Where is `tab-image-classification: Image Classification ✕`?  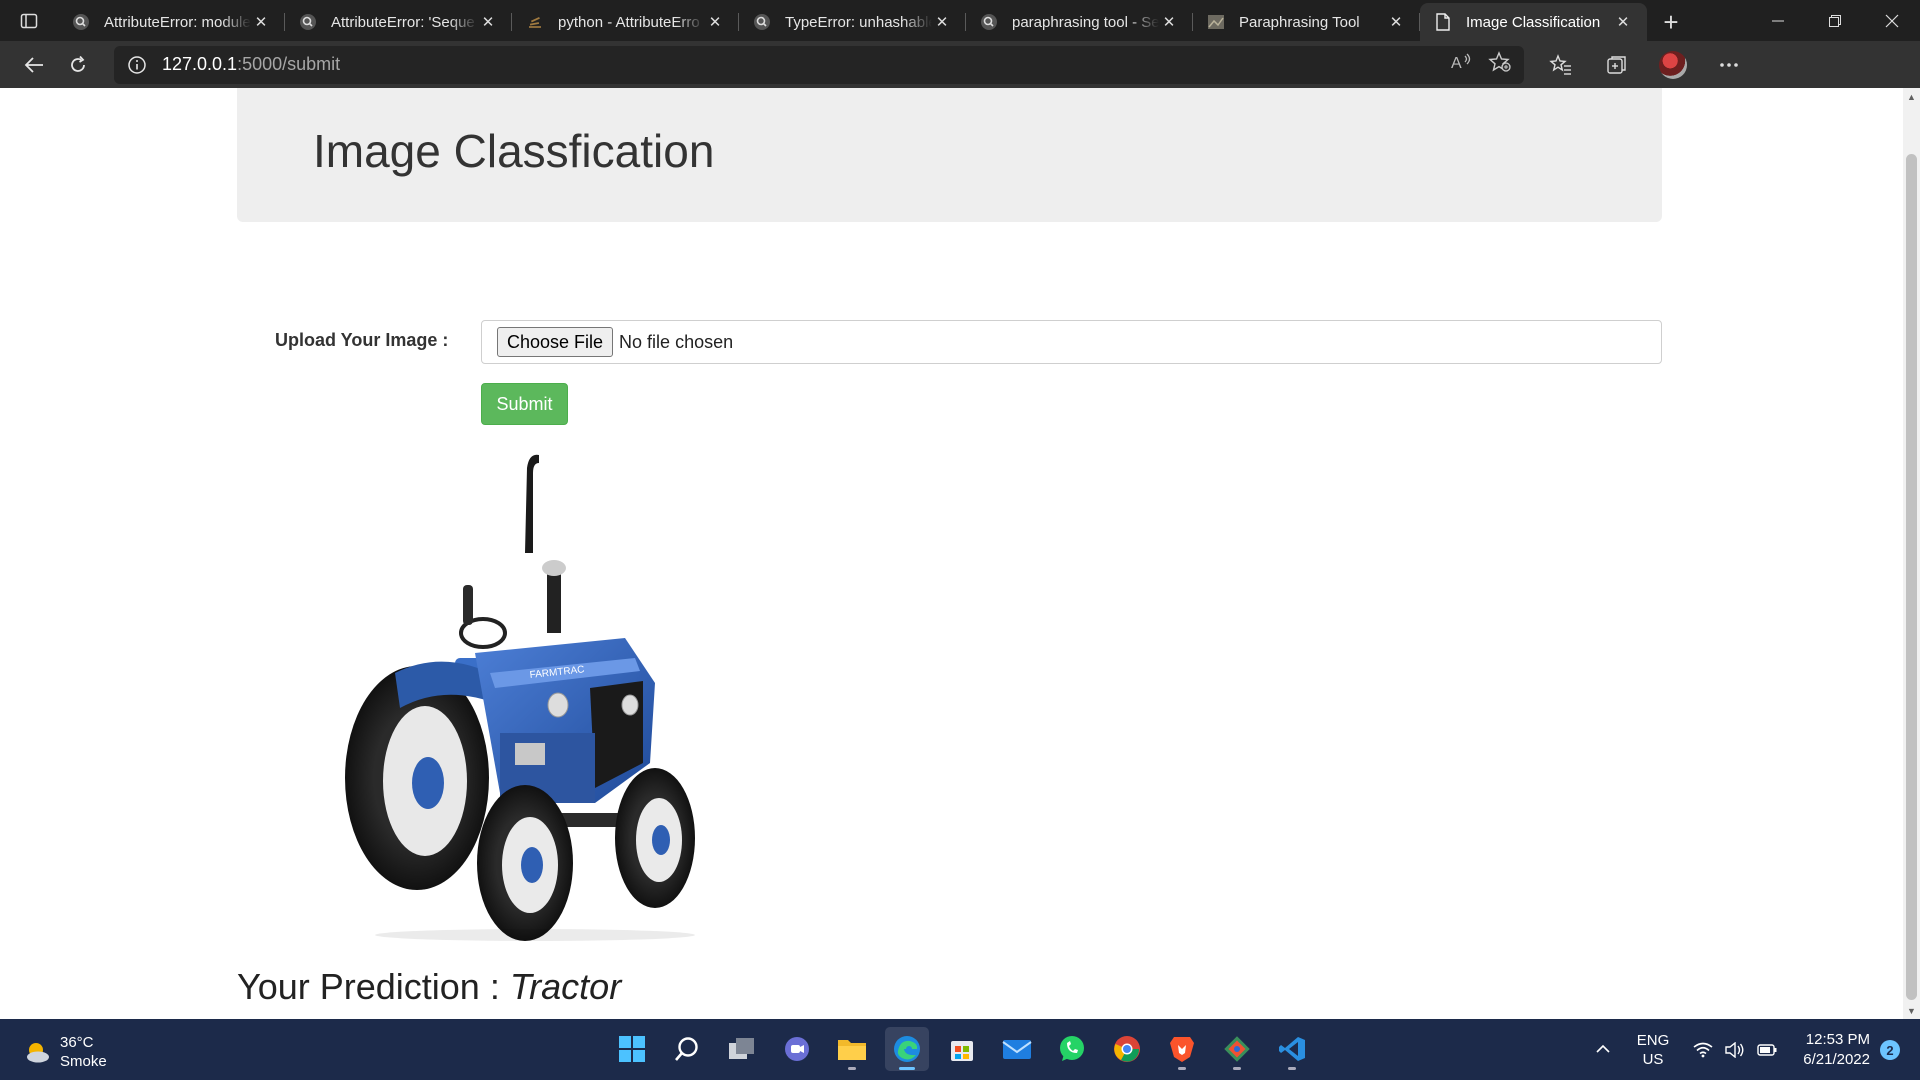
tab-image-classification: Image Classification ✕ is located at coordinates (1533, 22).